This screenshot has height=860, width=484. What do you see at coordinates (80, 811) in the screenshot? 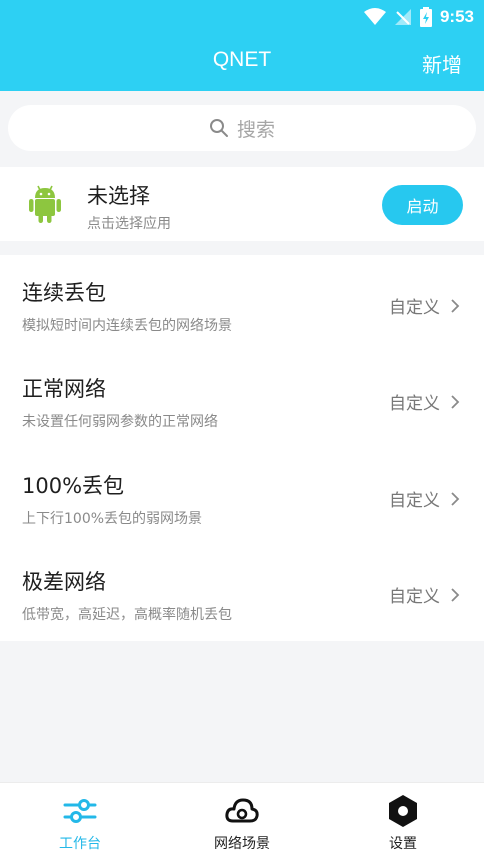
I see `sliders-icon` at bounding box center [80, 811].